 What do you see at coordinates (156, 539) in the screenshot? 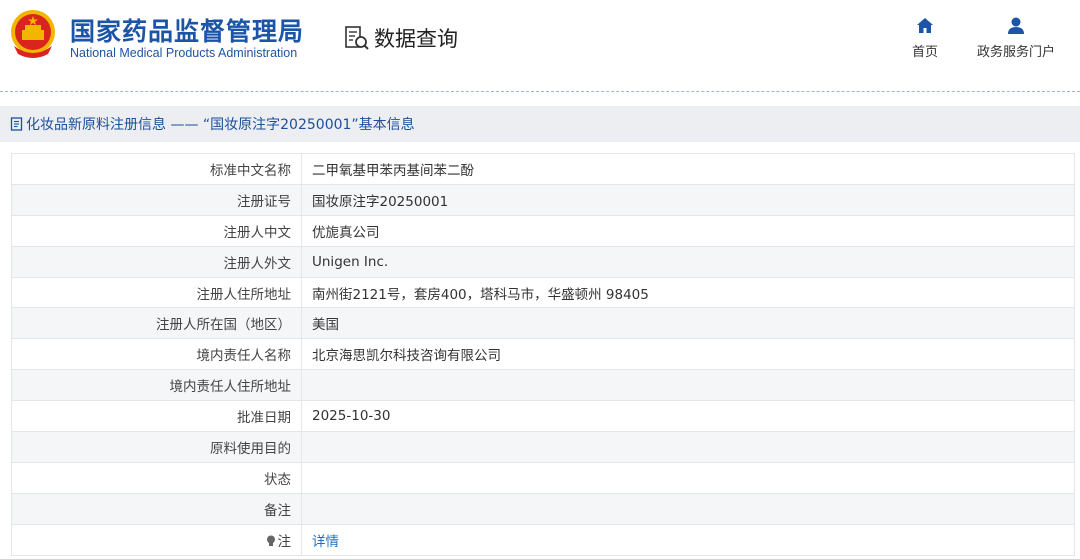
I see `note-label-cell: 注` at bounding box center [156, 539].